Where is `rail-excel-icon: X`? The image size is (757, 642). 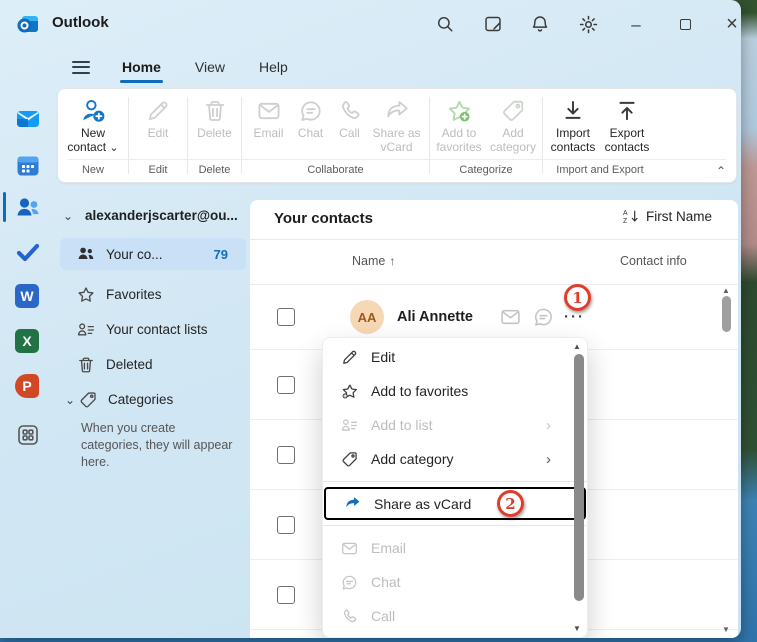 rail-excel-icon: X is located at coordinates (28, 342).